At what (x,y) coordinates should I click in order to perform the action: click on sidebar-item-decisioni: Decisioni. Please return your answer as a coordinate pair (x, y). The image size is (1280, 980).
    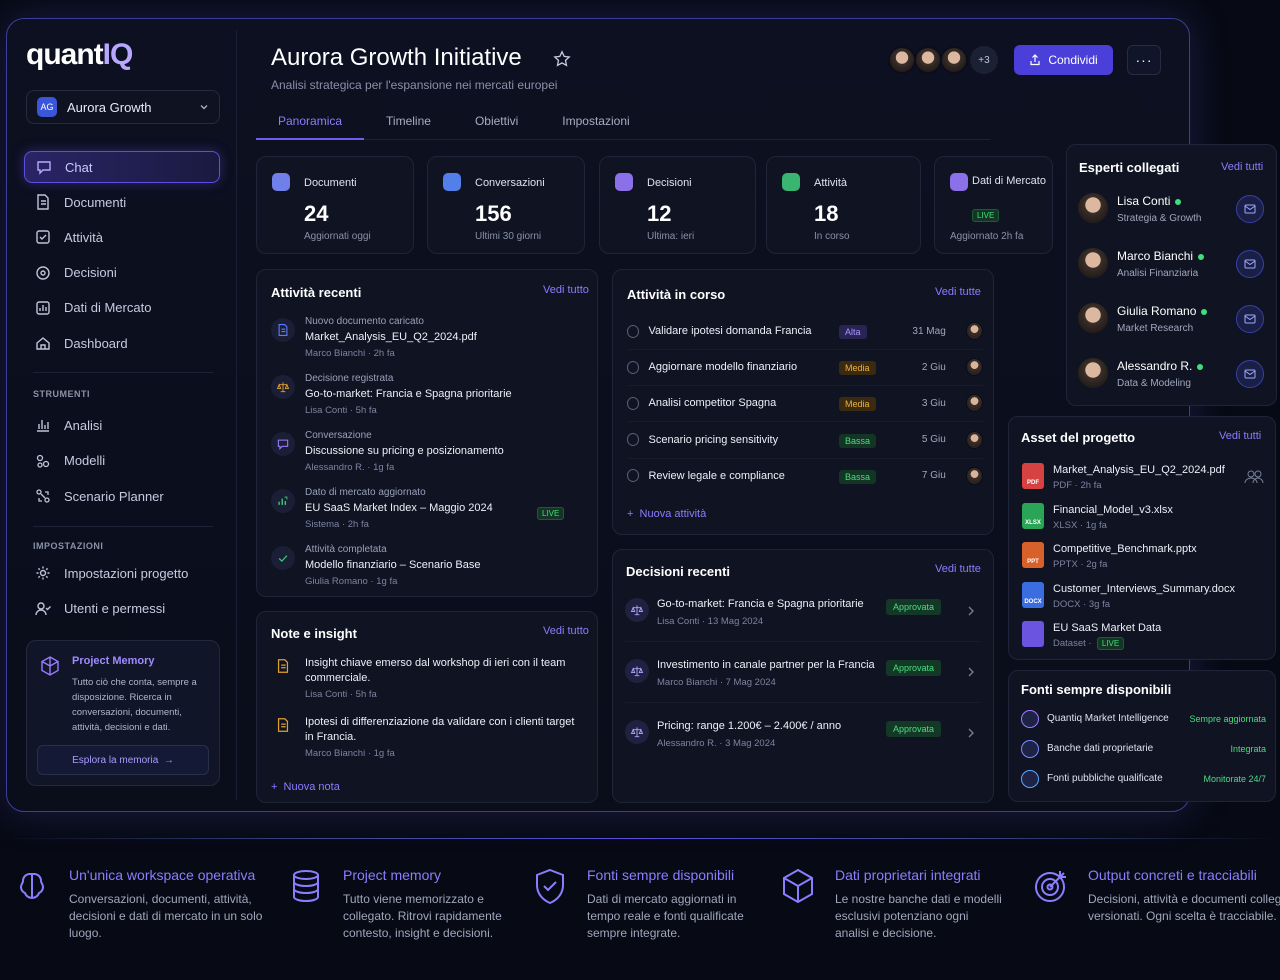
    Looking at the image, I should click on (122, 273).